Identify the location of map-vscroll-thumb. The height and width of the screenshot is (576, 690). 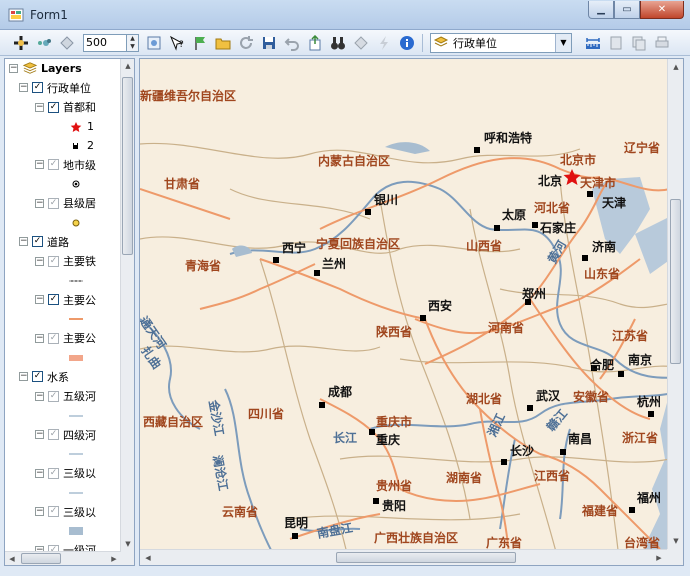
(675, 281).